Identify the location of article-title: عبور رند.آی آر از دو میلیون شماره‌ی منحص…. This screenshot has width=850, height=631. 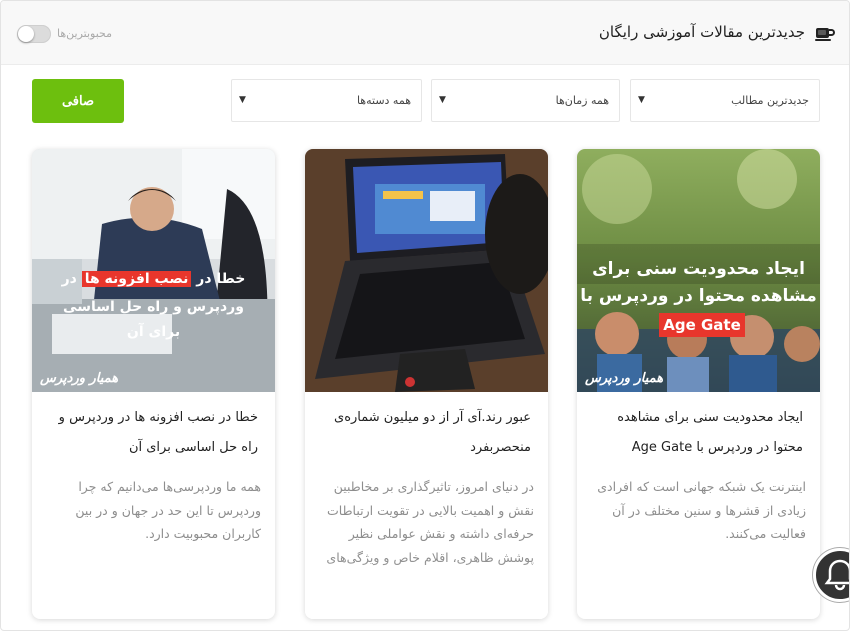
(425, 433).